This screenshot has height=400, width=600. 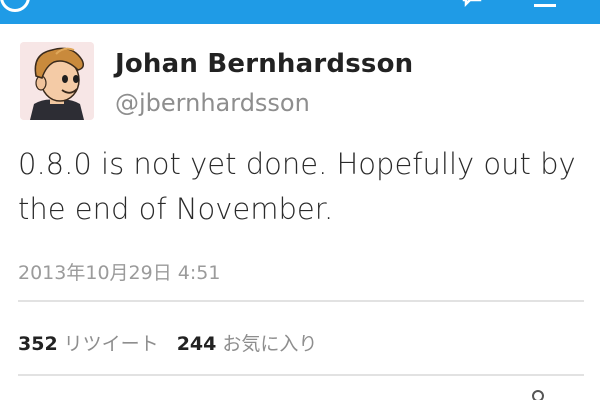 I want to click on retweet-count: 352, so click(x=38, y=344).